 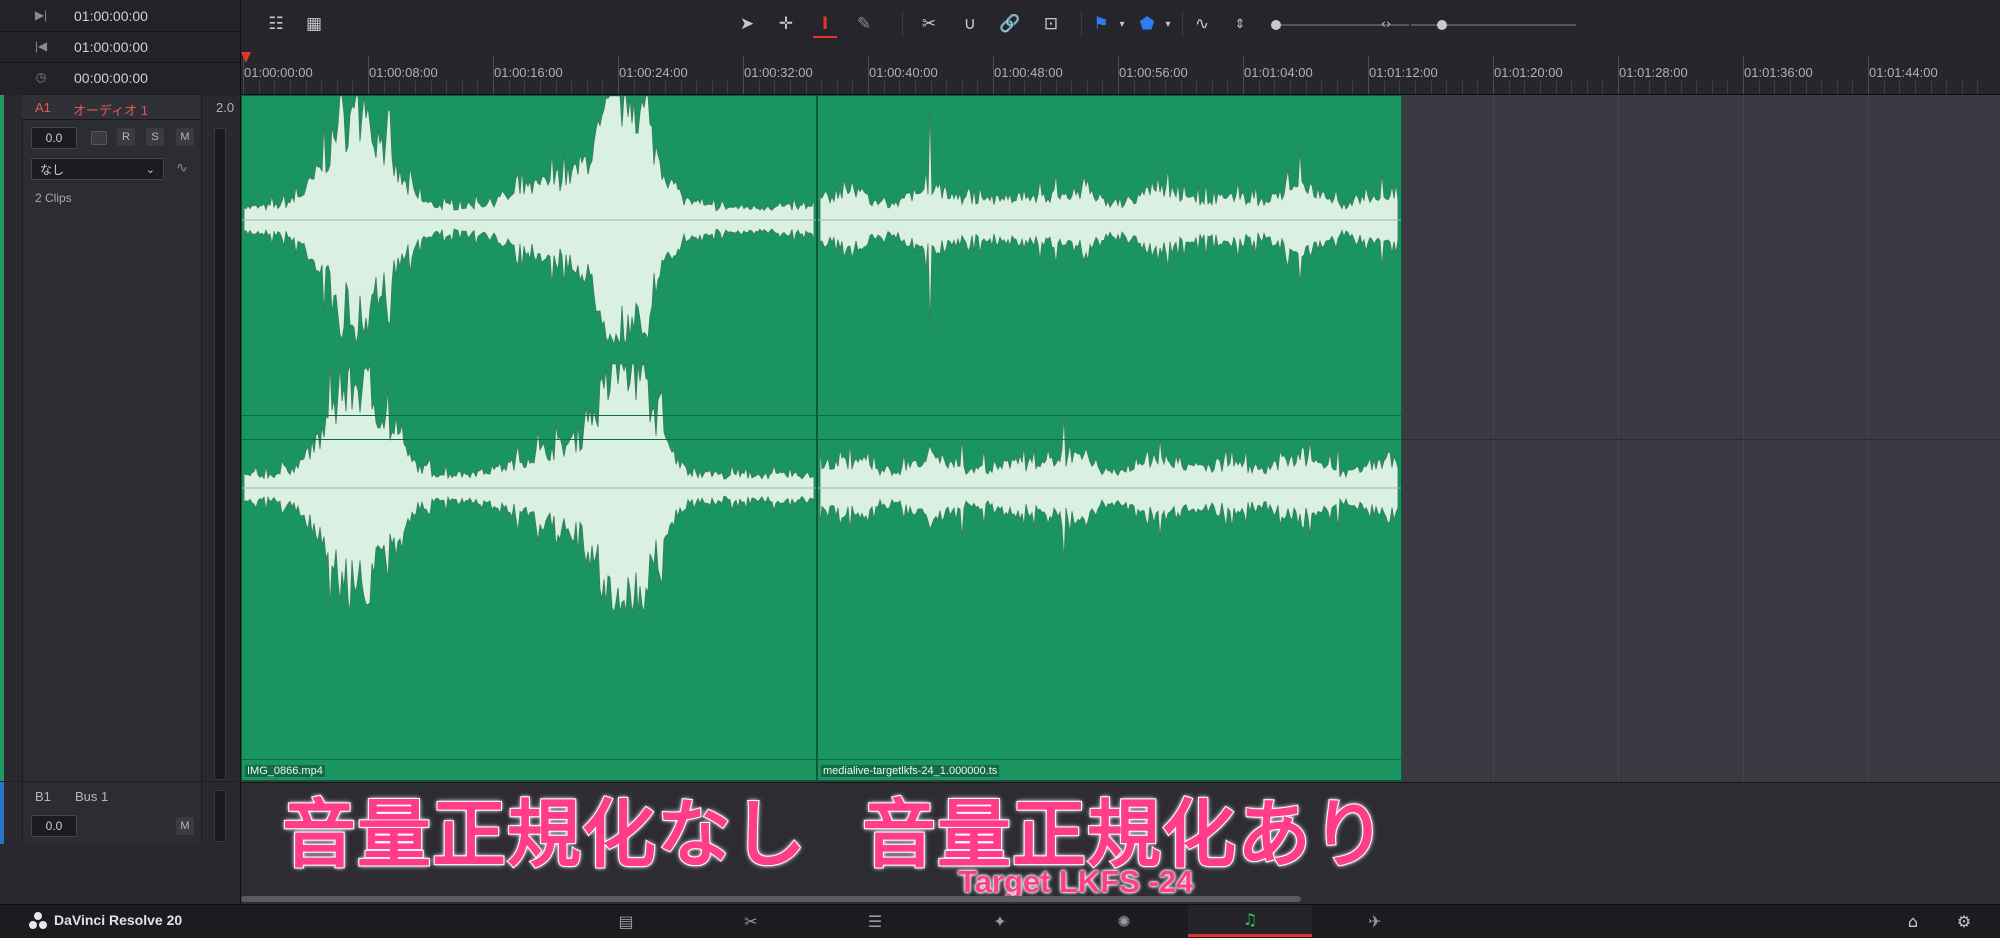 I want to click on record-arm-button: R, so click(x=126, y=137).